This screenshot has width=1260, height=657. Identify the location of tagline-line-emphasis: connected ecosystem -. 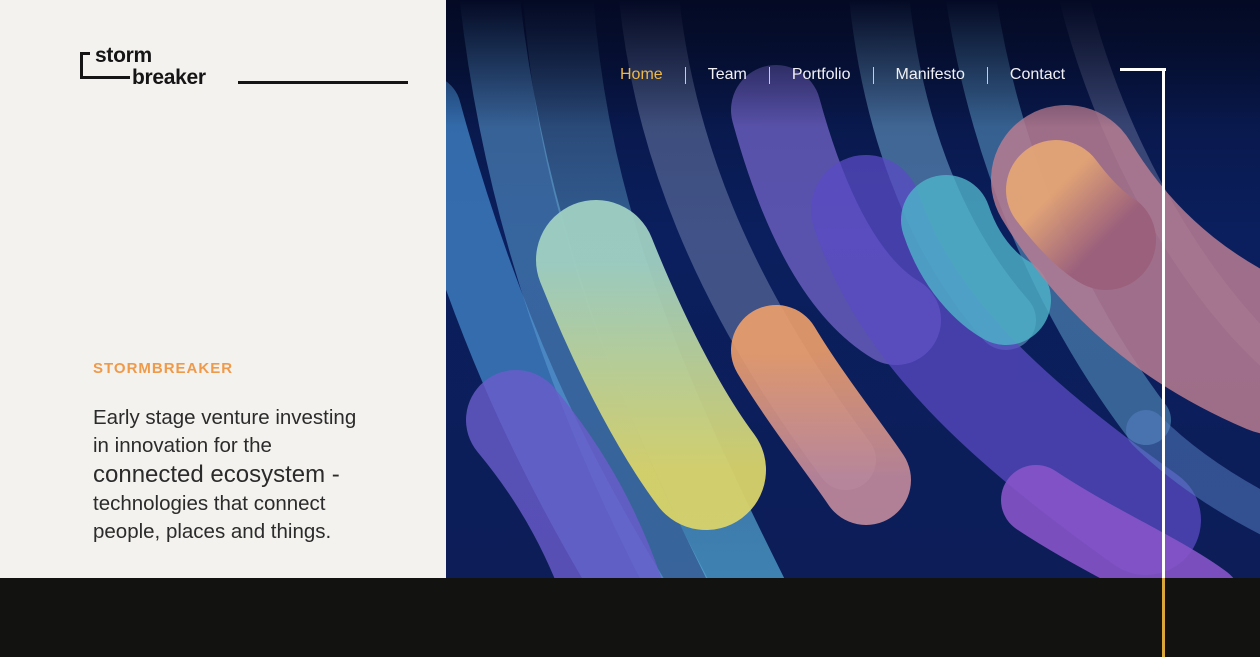
(216, 474).